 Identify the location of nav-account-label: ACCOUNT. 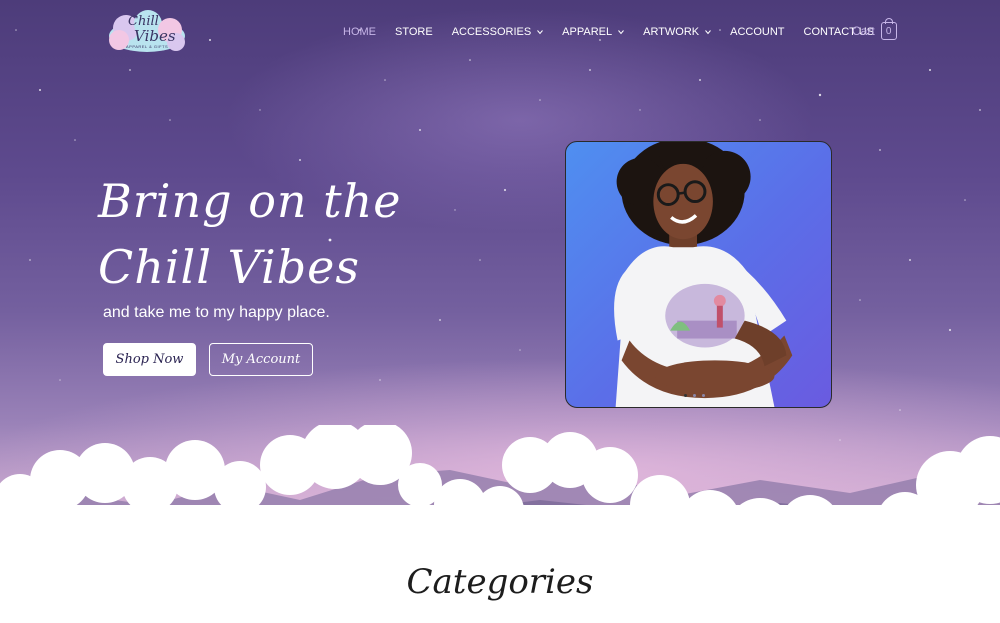
(757, 32).